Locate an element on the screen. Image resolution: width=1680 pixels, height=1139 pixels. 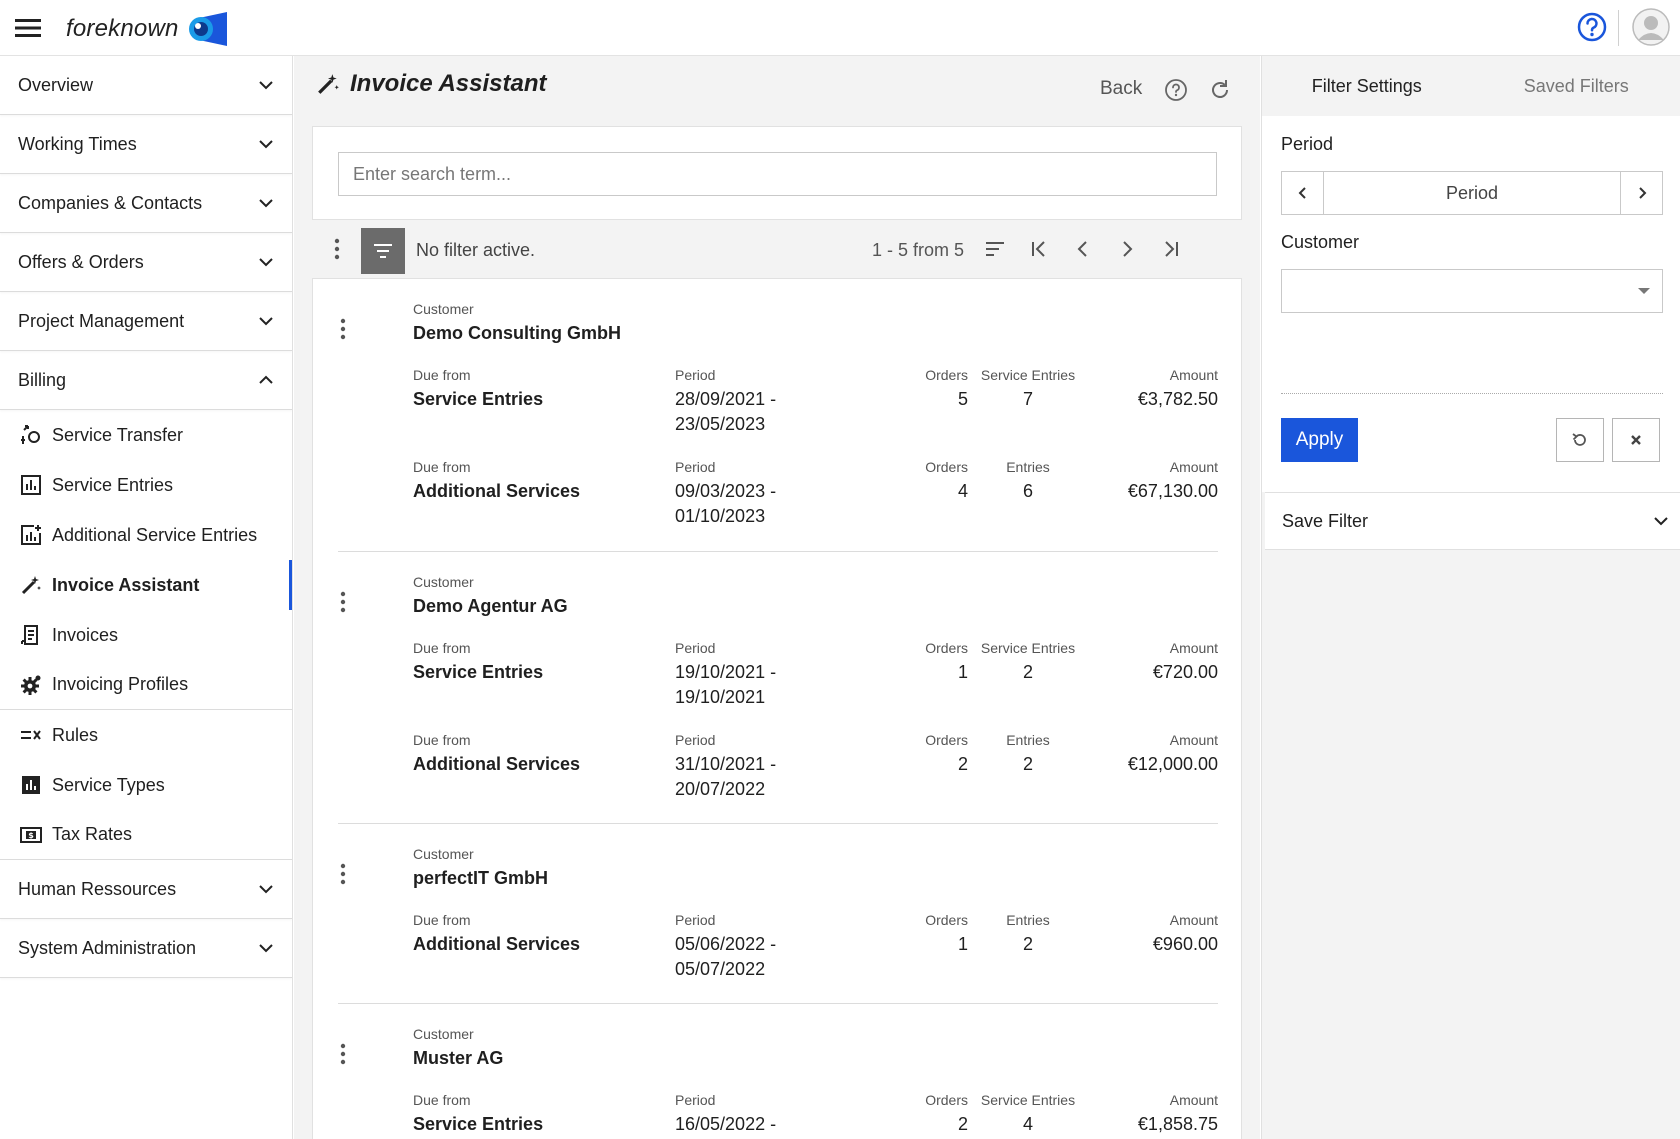
sidebar-section-system-administration: System Administration is located at coordinates (146, 948).